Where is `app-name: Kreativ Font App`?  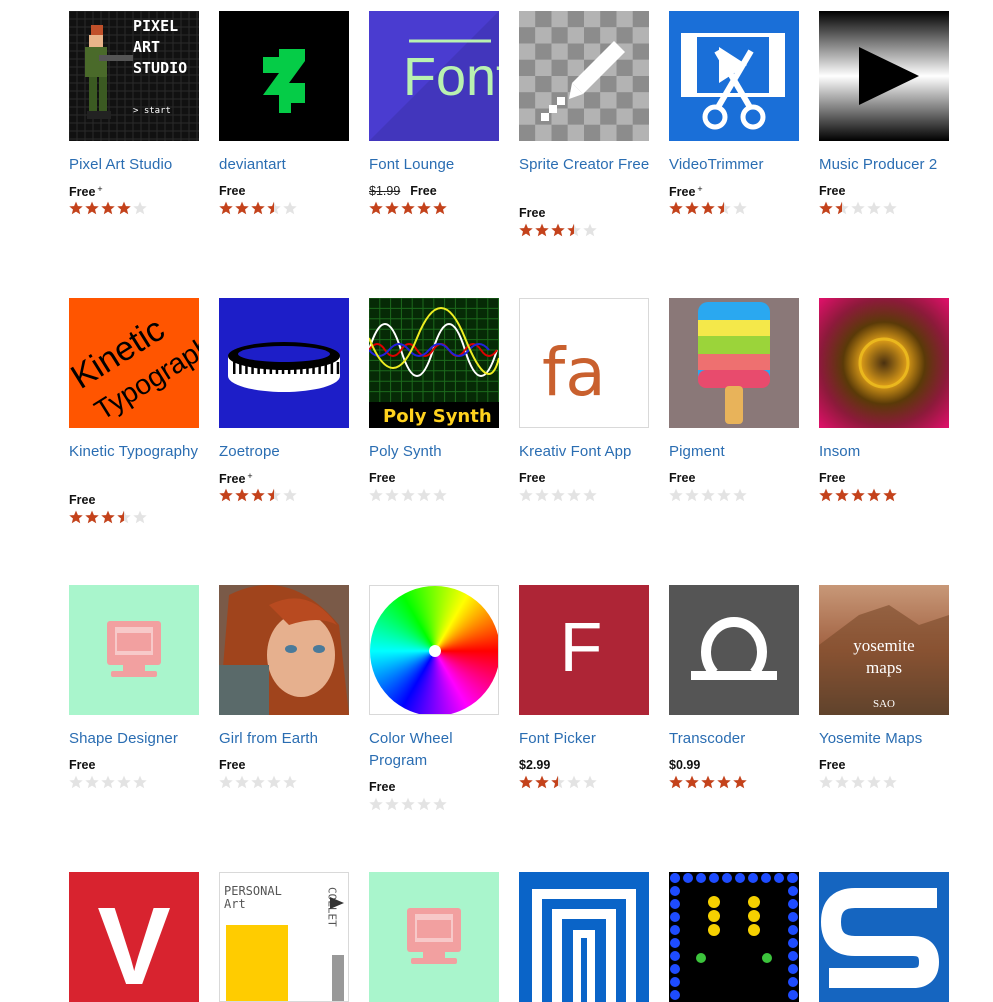 app-name: Kreativ Font App is located at coordinates (589, 452).